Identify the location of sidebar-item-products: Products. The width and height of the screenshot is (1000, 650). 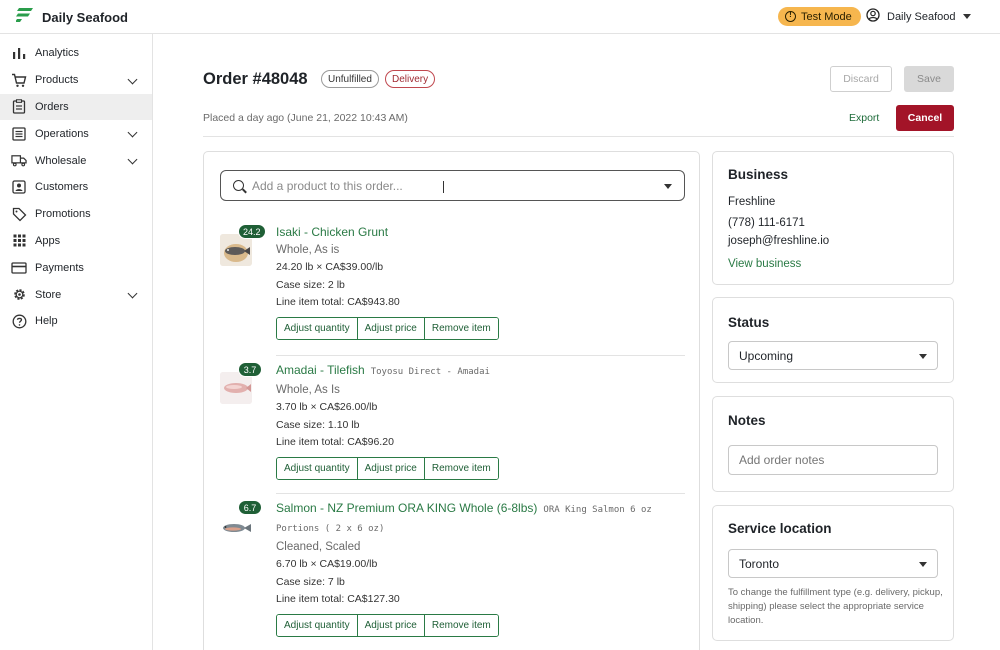
(76, 80).